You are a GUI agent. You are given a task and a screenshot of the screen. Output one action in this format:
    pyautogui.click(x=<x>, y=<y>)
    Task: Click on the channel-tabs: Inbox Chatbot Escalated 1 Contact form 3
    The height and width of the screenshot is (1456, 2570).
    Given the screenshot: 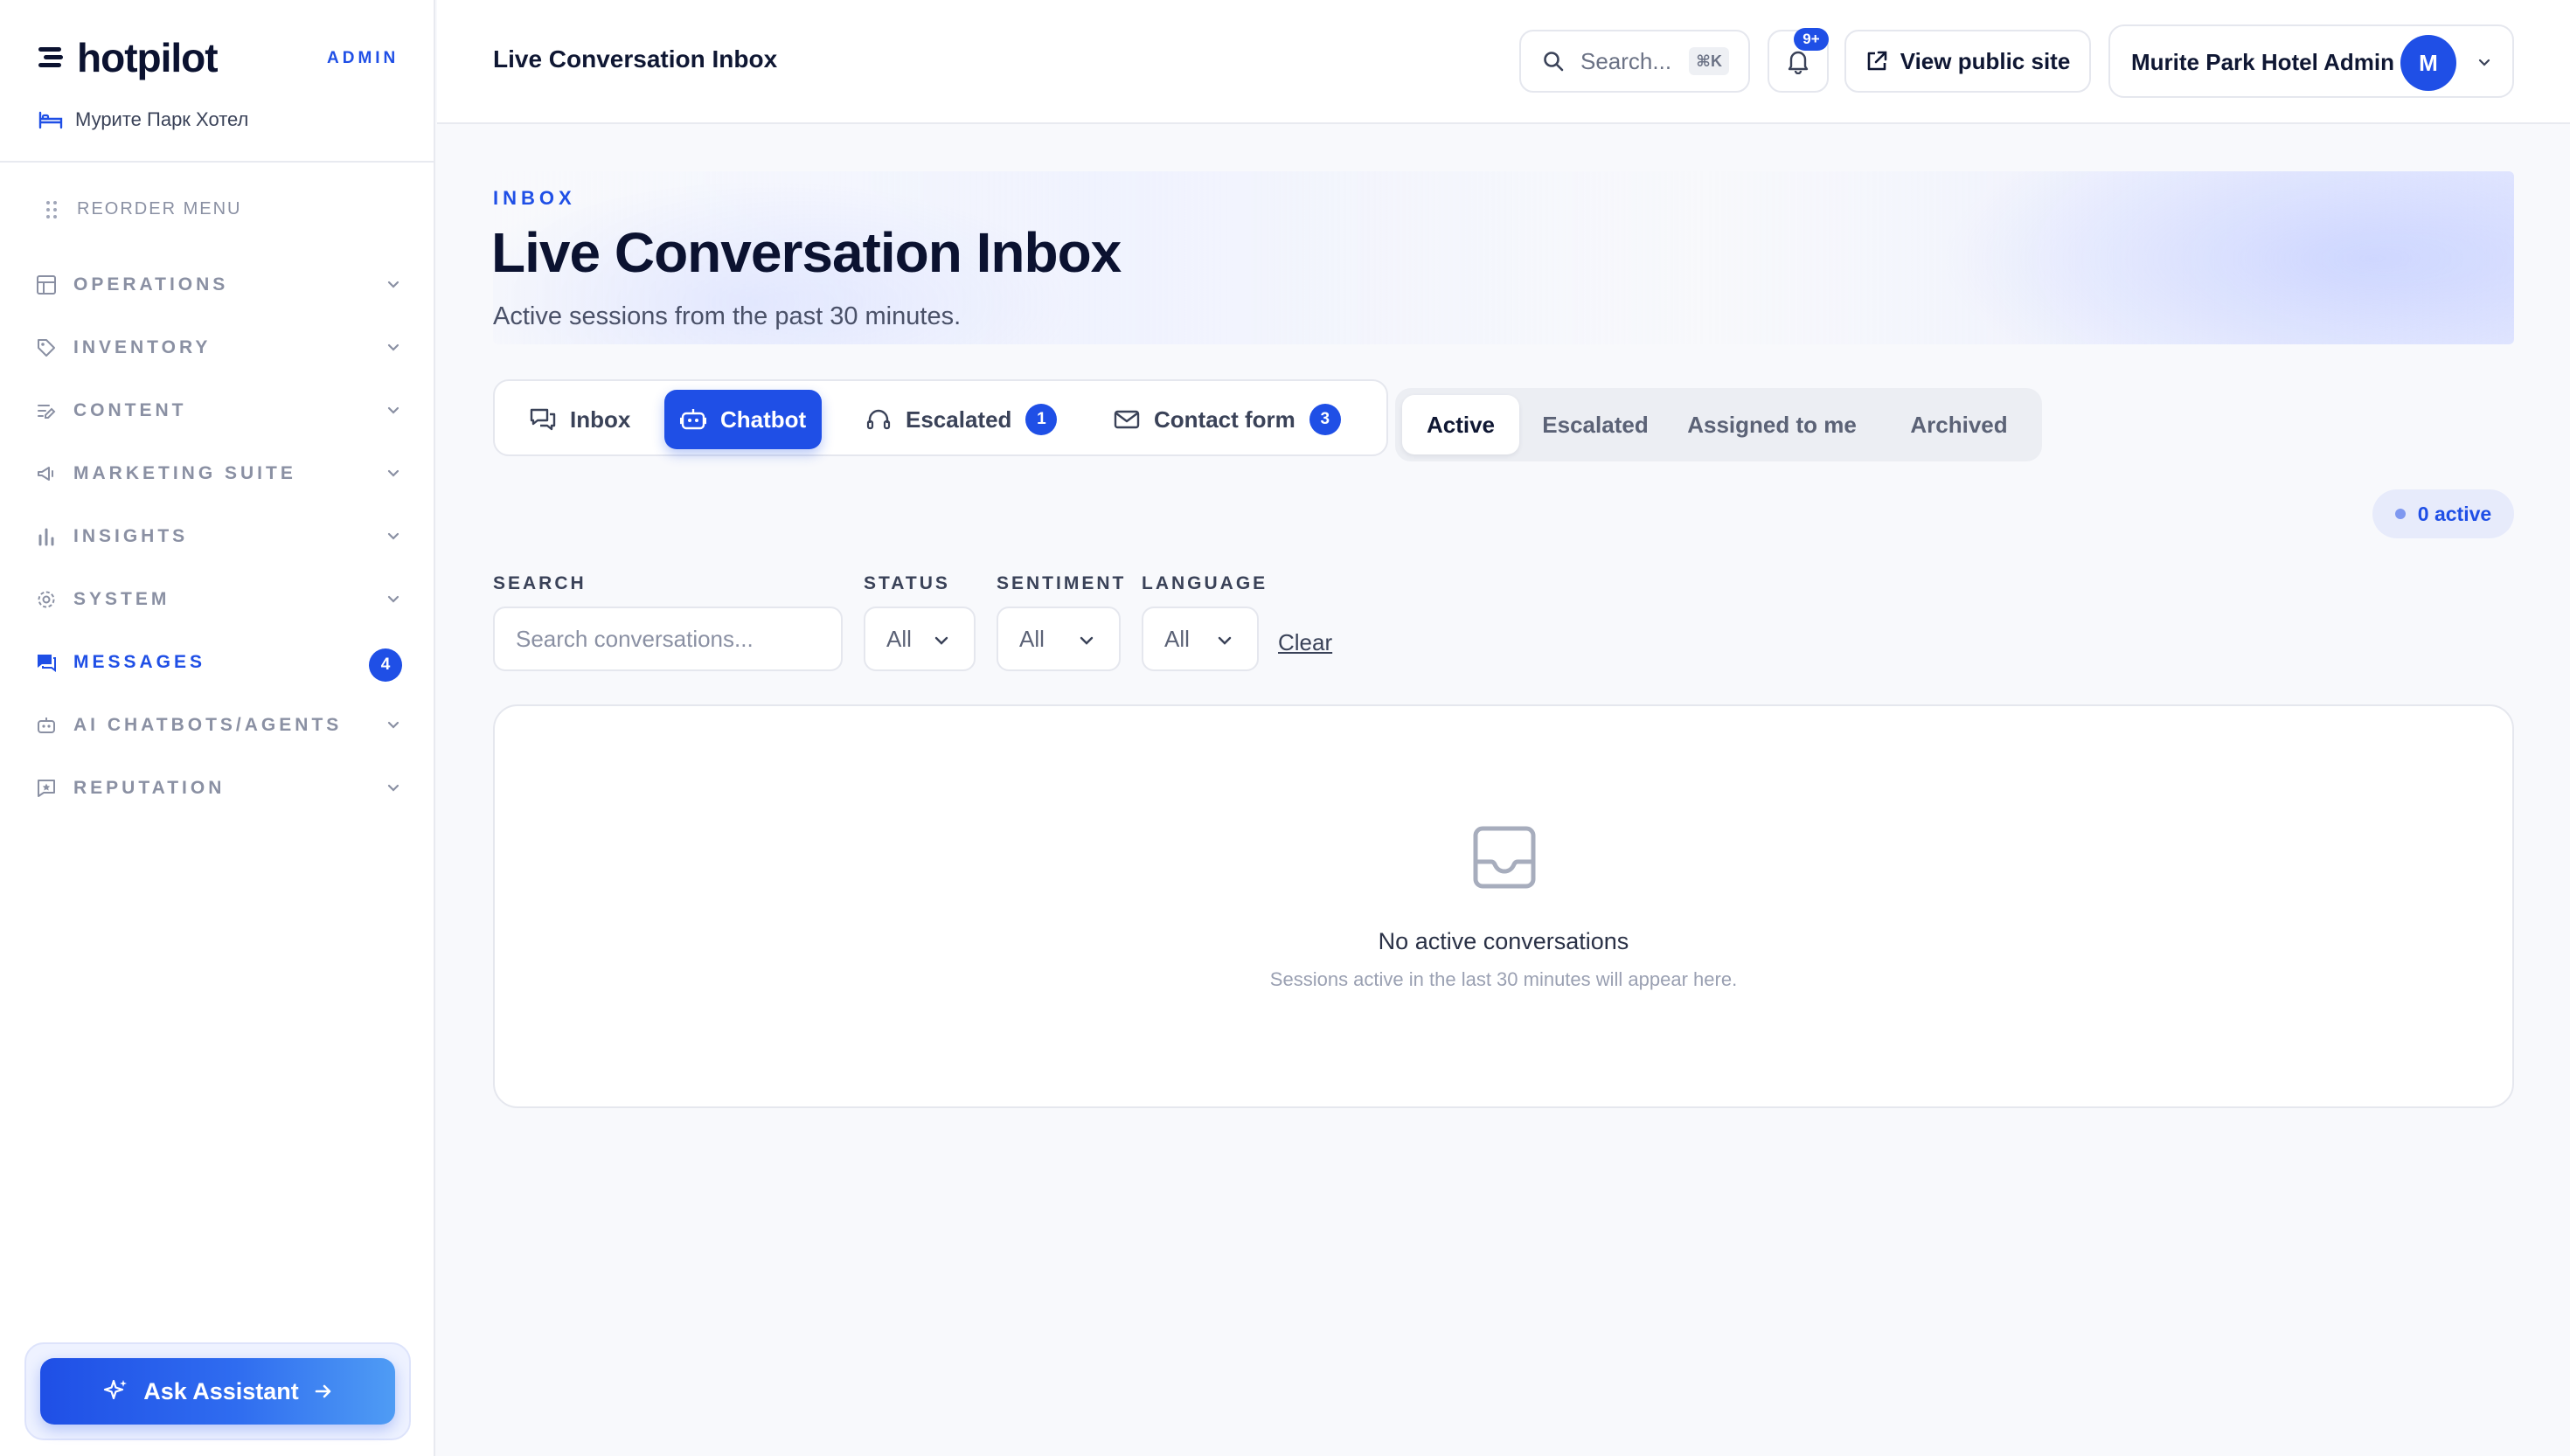 What is the action you would take?
    pyautogui.click(x=940, y=417)
    